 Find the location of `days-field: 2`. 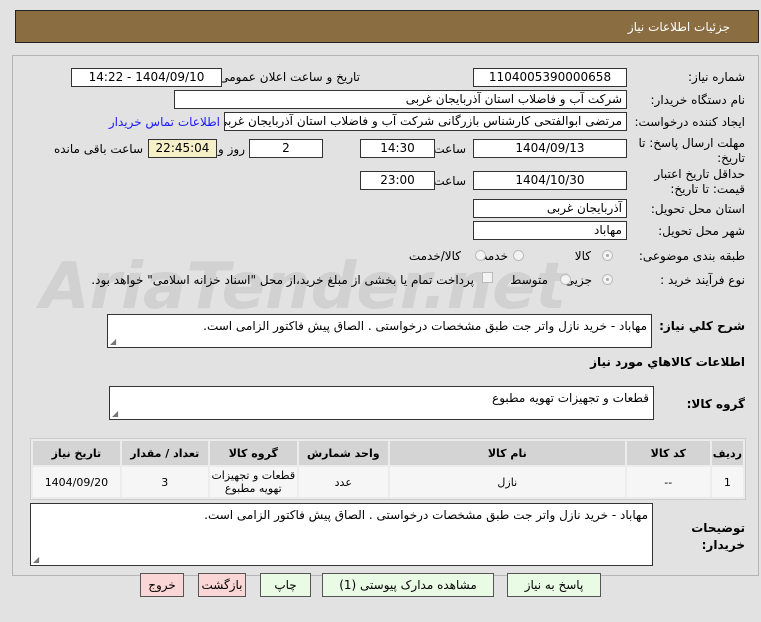

days-field: 2 is located at coordinates (286, 148).